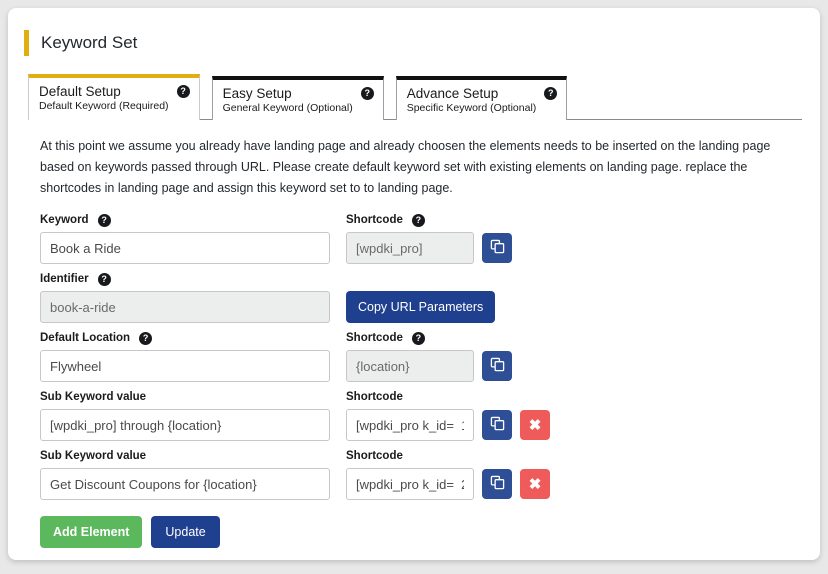 This screenshot has height=574, width=828. Describe the element at coordinates (410, 248) in the screenshot. I see `keyword-shortcode-input` at that location.